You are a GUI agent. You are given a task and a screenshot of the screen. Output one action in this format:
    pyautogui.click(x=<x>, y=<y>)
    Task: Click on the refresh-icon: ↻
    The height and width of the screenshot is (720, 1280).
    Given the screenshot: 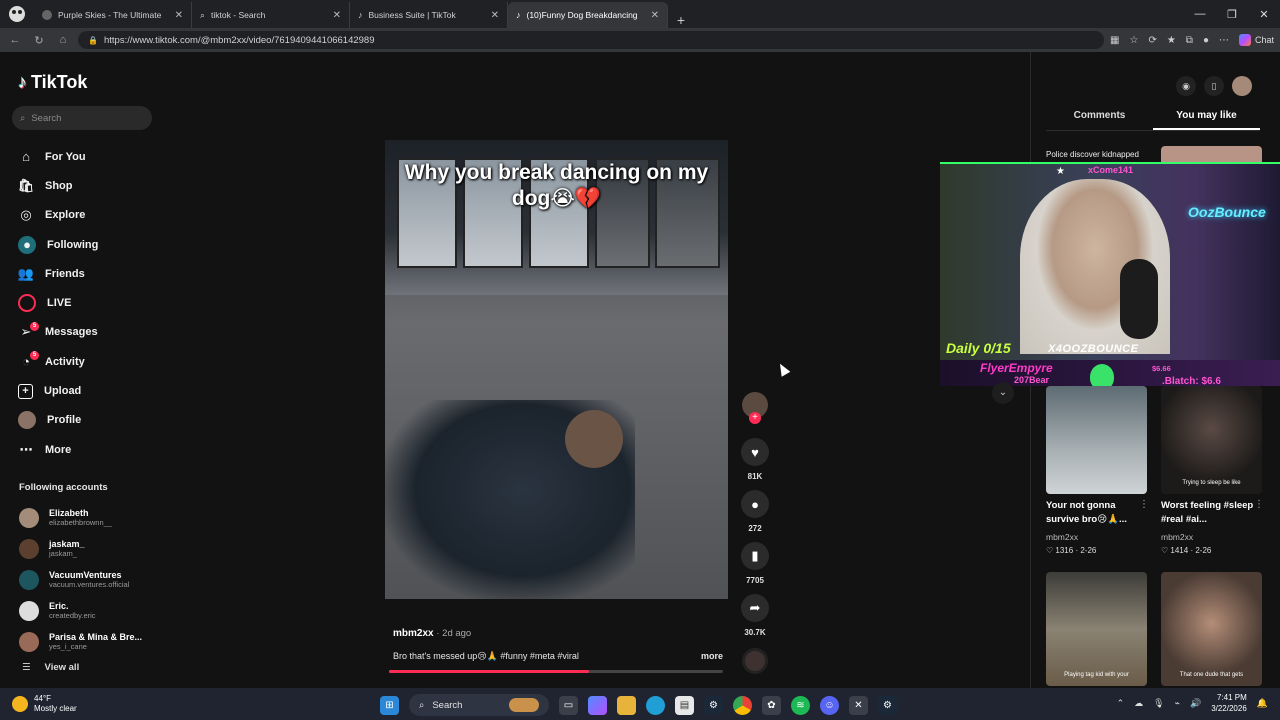 What is the action you would take?
    pyautogui.click(x=39, y=40)
    